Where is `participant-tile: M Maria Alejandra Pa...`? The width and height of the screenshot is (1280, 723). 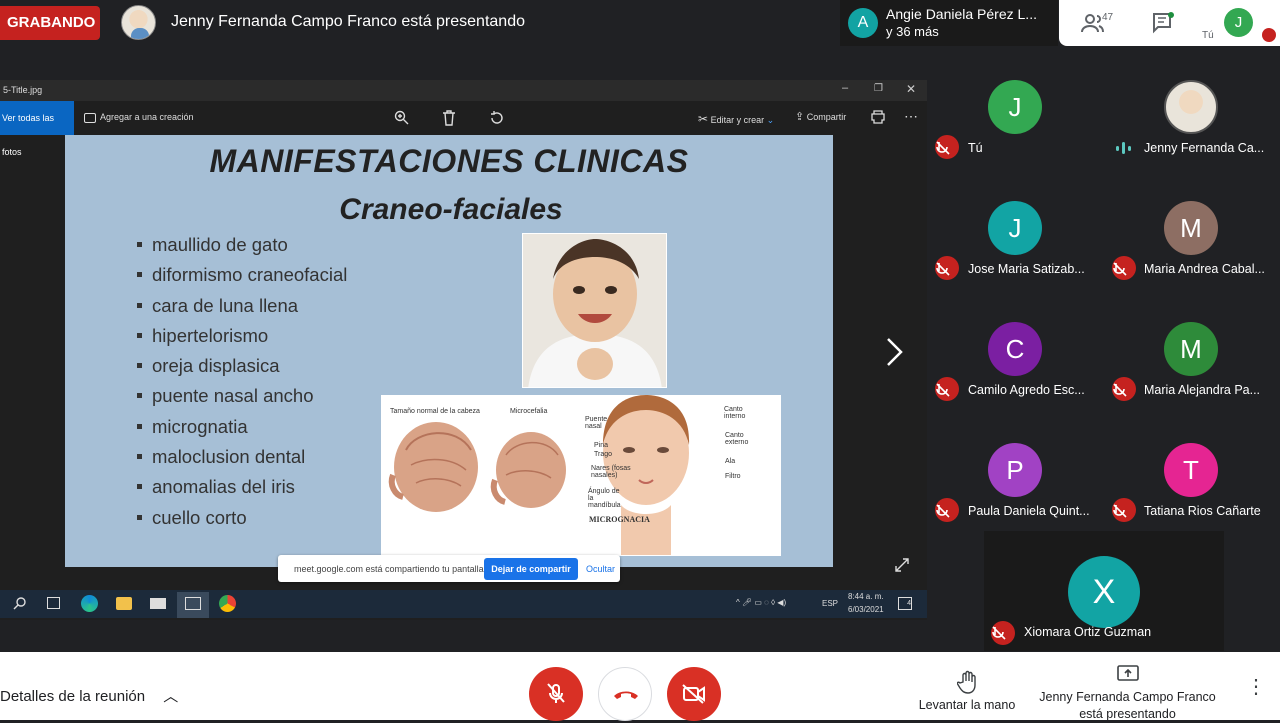 participant-tile: M Maria Alejandra Pa... is located at coordinates (1192, 362).